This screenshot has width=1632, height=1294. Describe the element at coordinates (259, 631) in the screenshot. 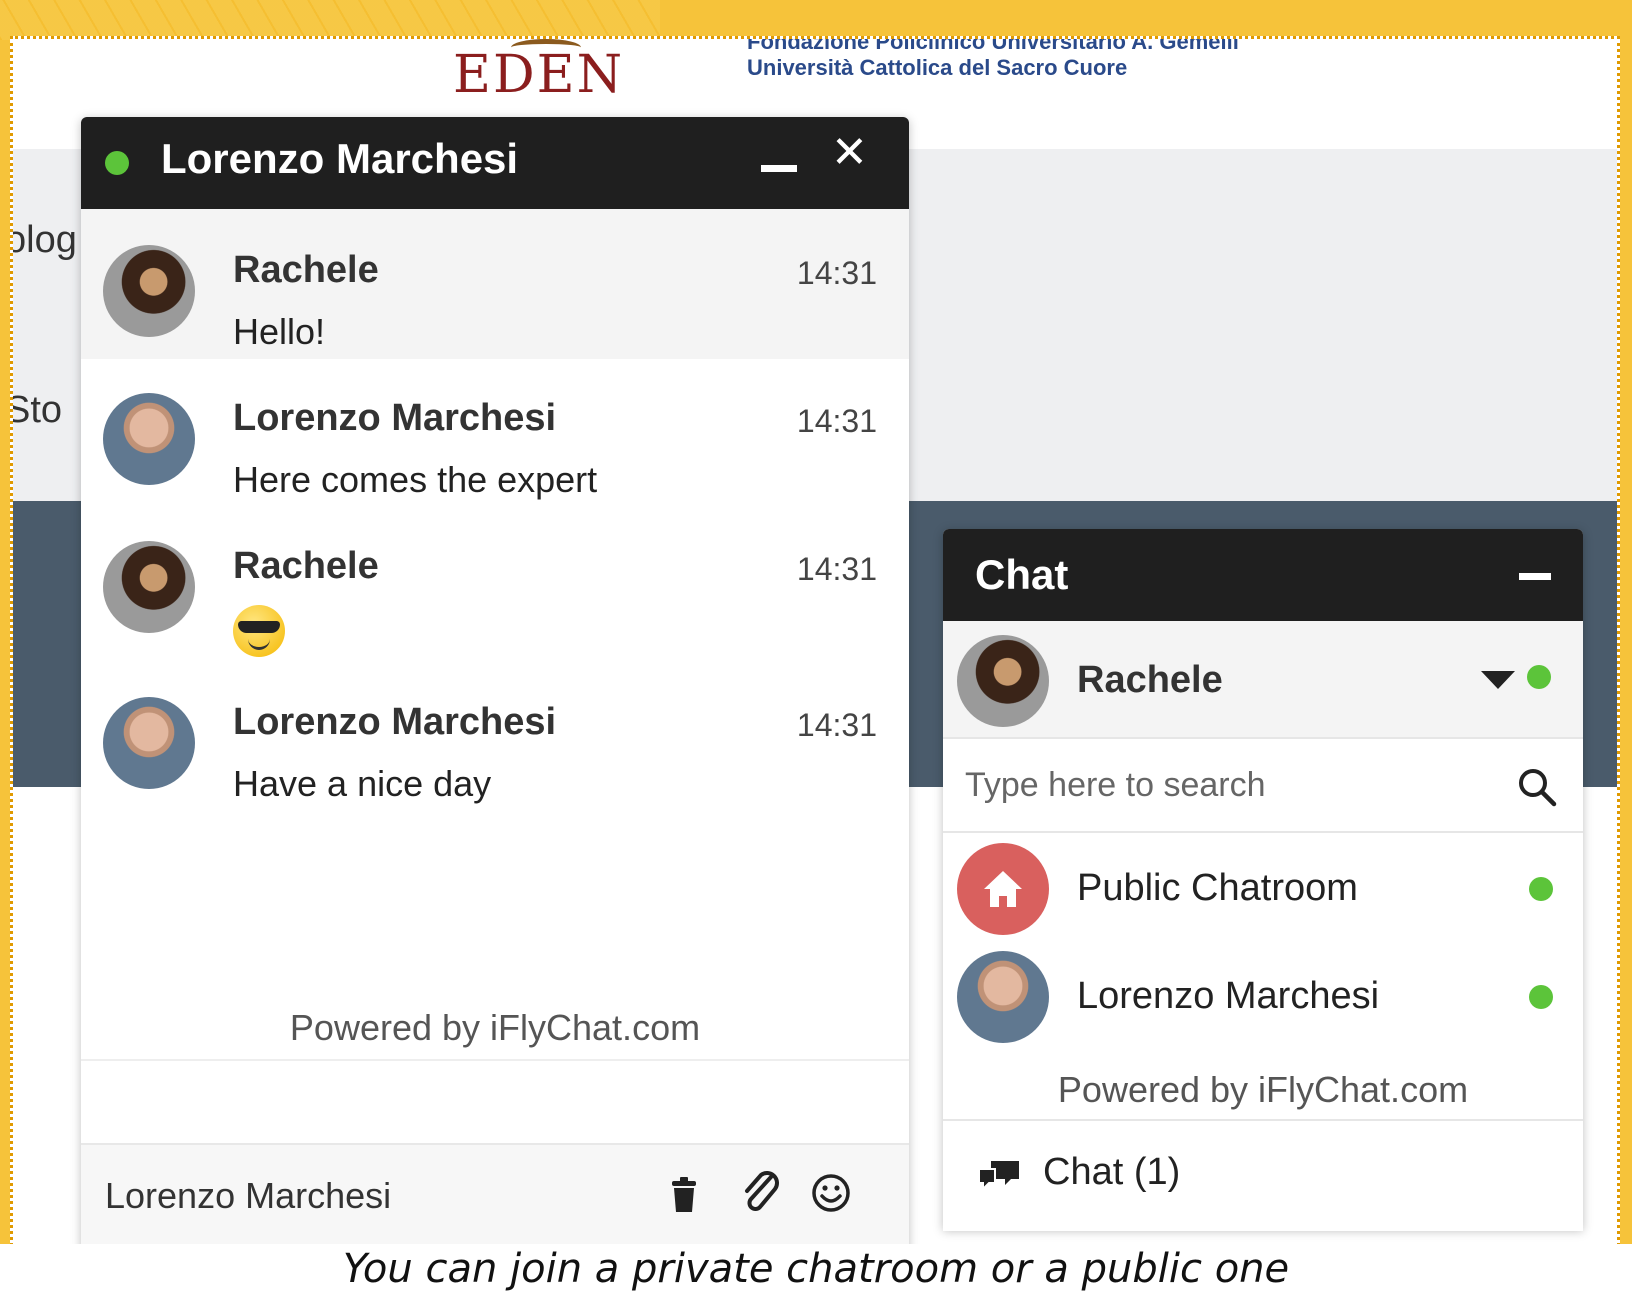

I see `sunglasses-emoji-icon` at that location.